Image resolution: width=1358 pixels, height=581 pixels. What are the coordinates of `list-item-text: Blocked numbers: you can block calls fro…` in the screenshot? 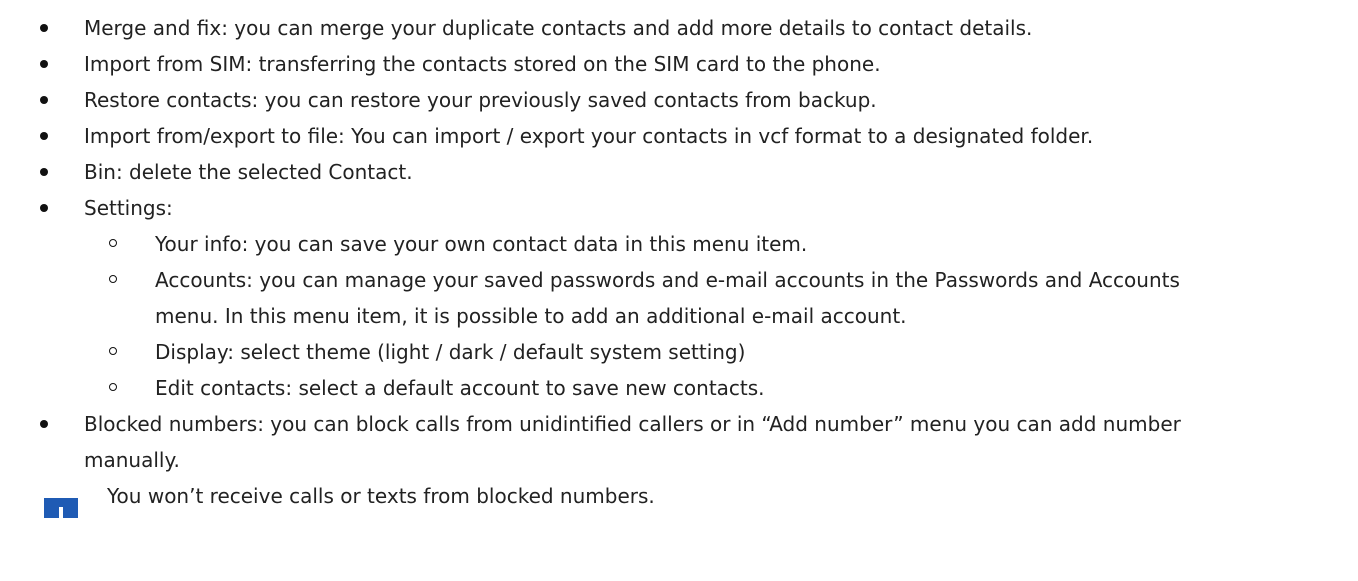 It's located at (632, 424).